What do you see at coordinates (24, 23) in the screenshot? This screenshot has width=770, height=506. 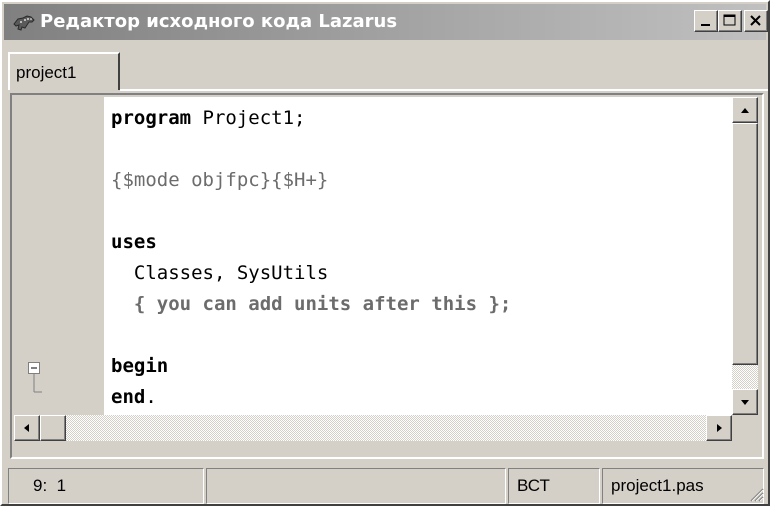 I see `lazarus-cheetah-icon` at bounding box center [24, 23].